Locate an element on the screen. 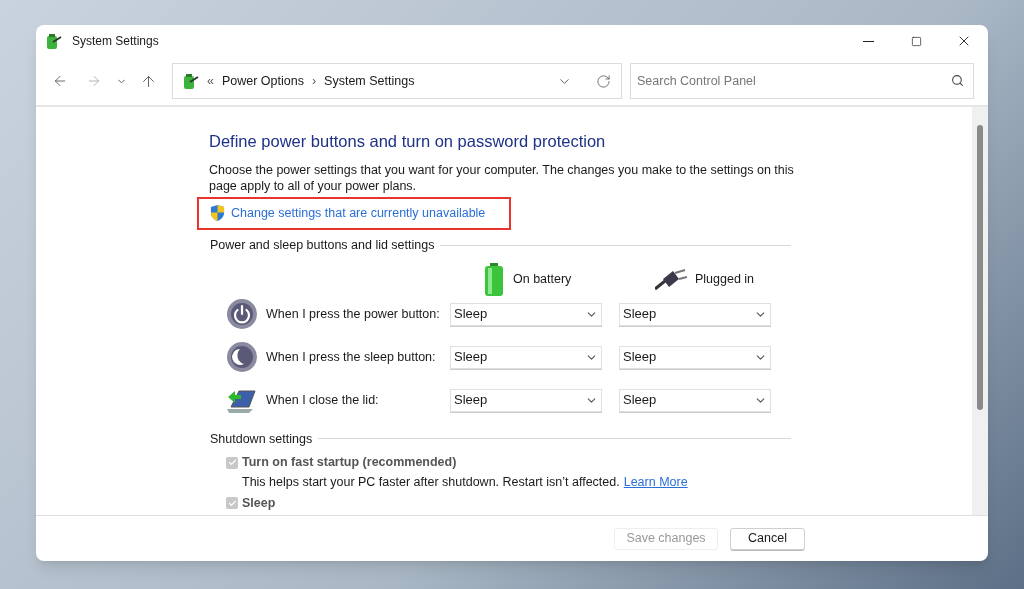  search-field: Search Control Panel is located at coordinates (802, 81).